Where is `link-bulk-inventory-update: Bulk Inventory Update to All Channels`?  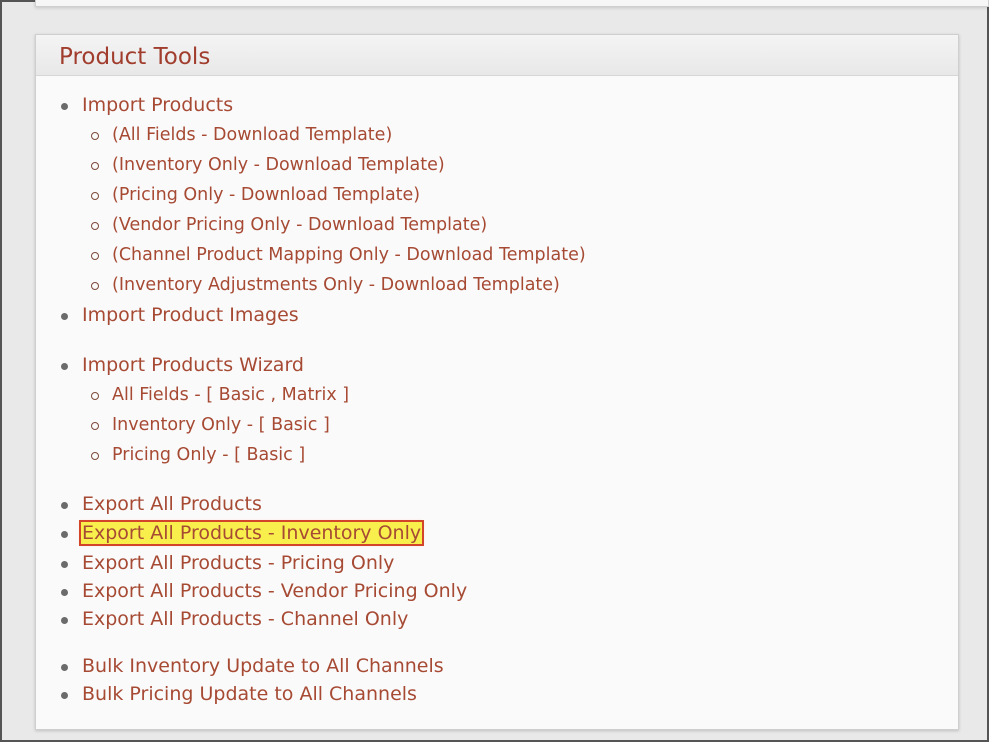
link-bulk-inventory-update: Bulk Inventory Update to All Channels is located at coordinates (263, 666).